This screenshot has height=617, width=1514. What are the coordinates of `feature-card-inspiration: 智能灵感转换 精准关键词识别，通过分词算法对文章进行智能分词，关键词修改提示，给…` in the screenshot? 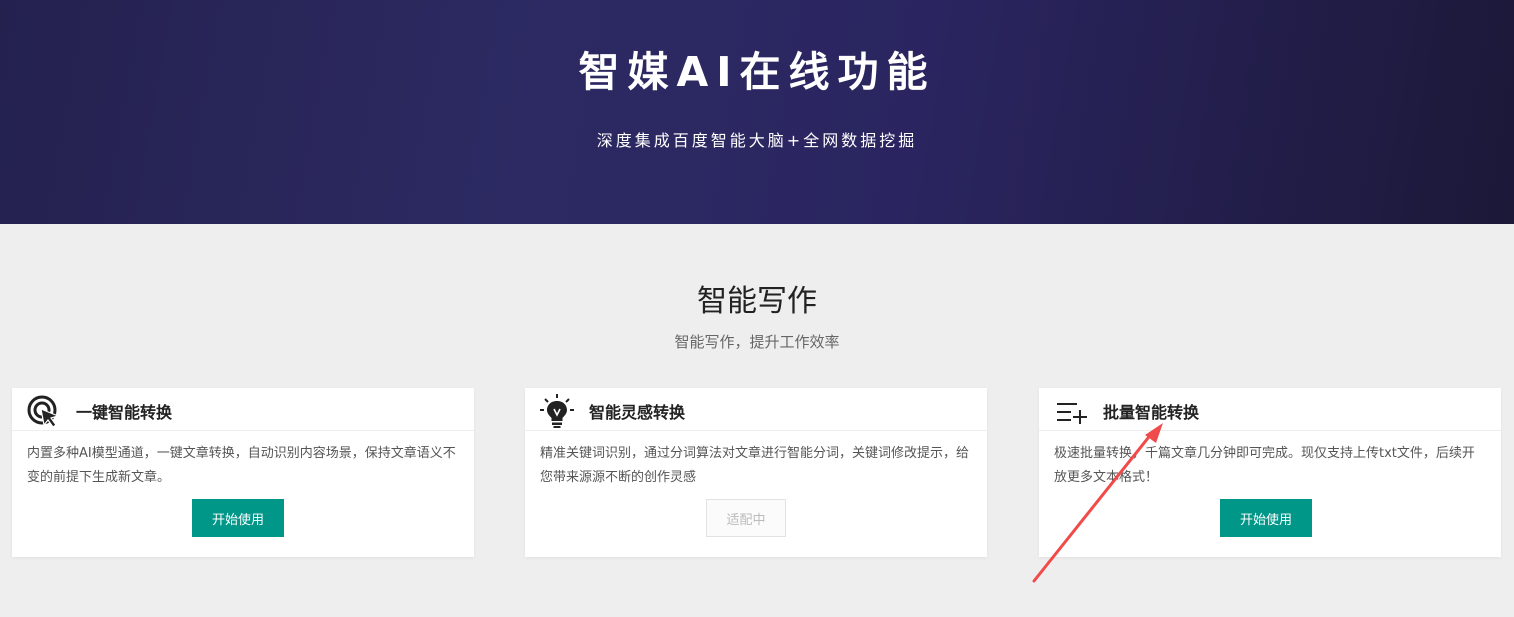 It's located at (756, 472).